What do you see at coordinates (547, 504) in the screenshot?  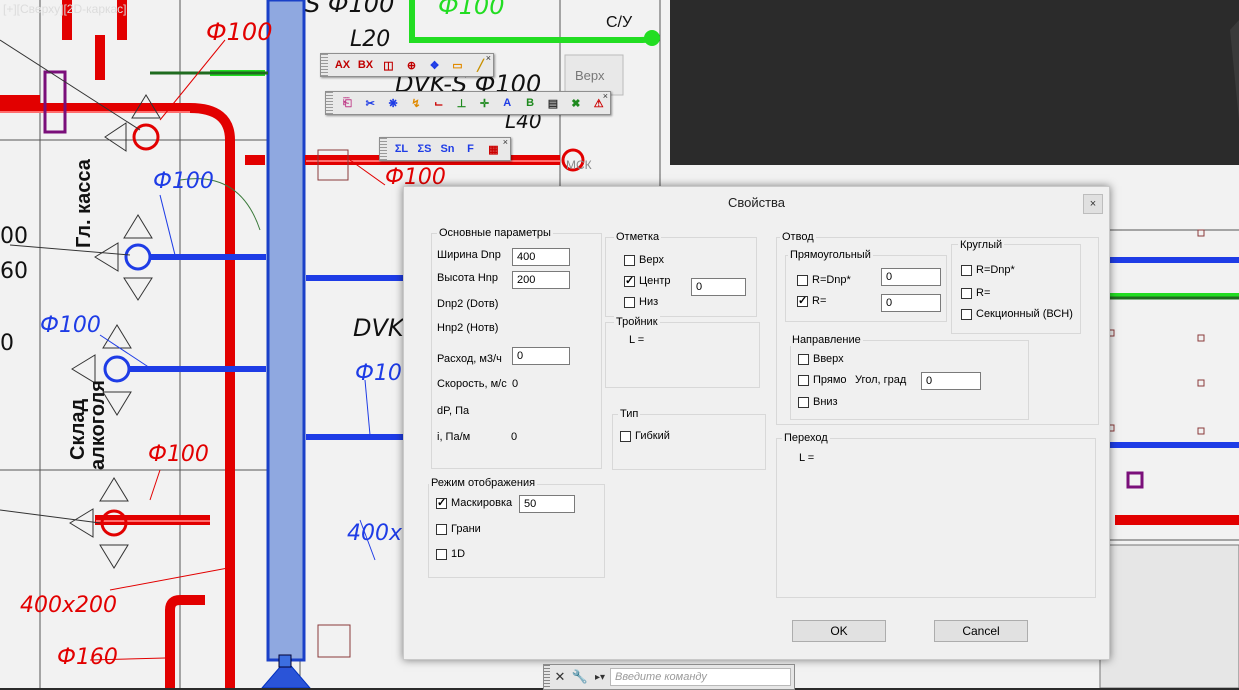 I see `mask-input: 50` at bounding box center [547, 504].